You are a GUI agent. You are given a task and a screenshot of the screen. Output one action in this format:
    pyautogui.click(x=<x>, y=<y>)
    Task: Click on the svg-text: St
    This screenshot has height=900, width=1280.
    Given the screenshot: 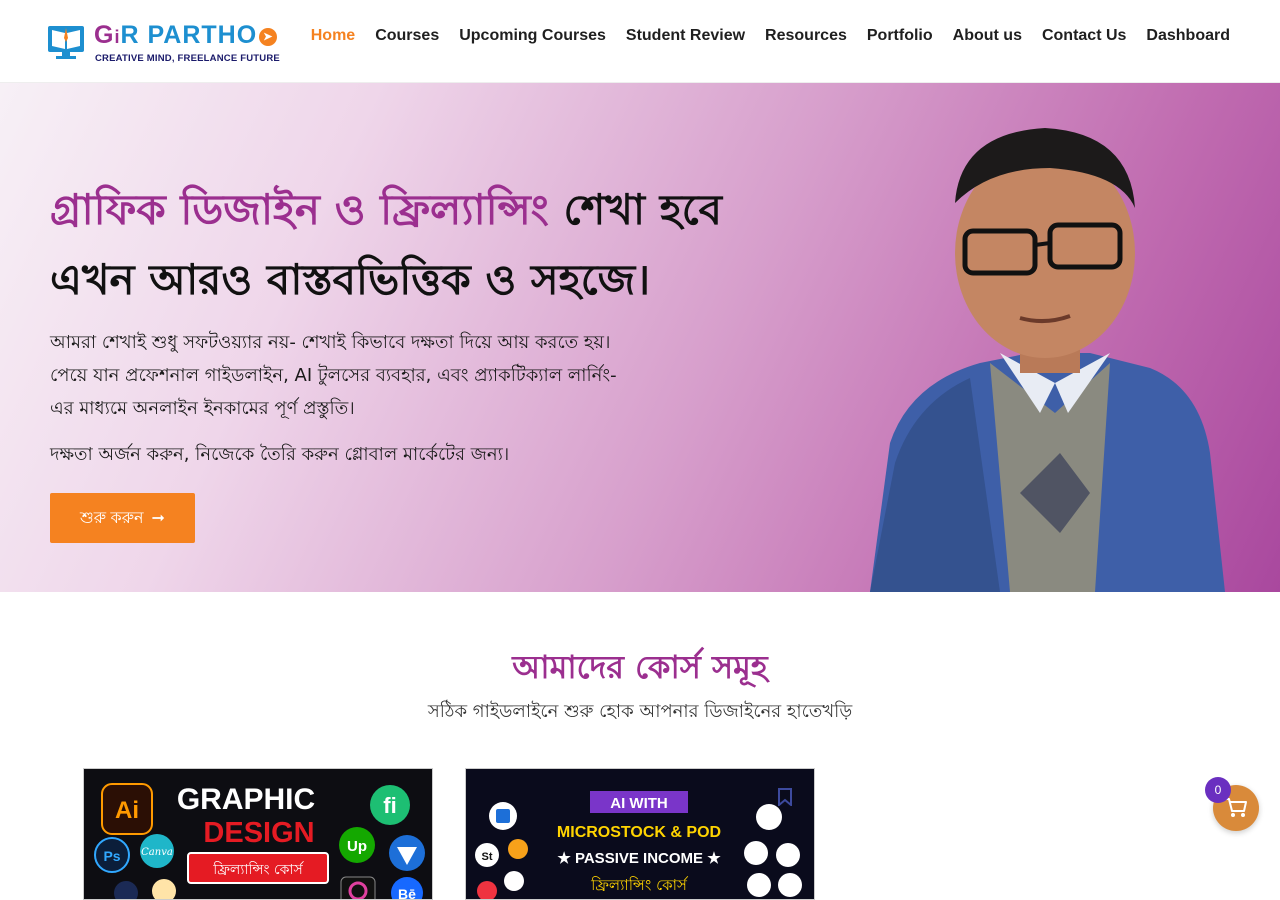 What is the action you would take?
    pyautogui.click(x=487, y=857)
    